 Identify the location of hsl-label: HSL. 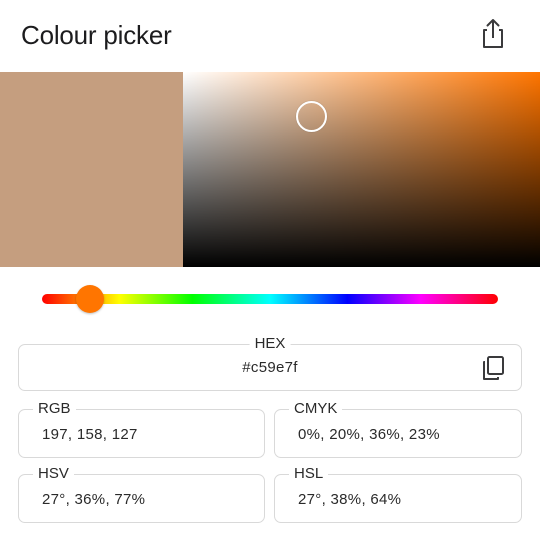
(309, 474).